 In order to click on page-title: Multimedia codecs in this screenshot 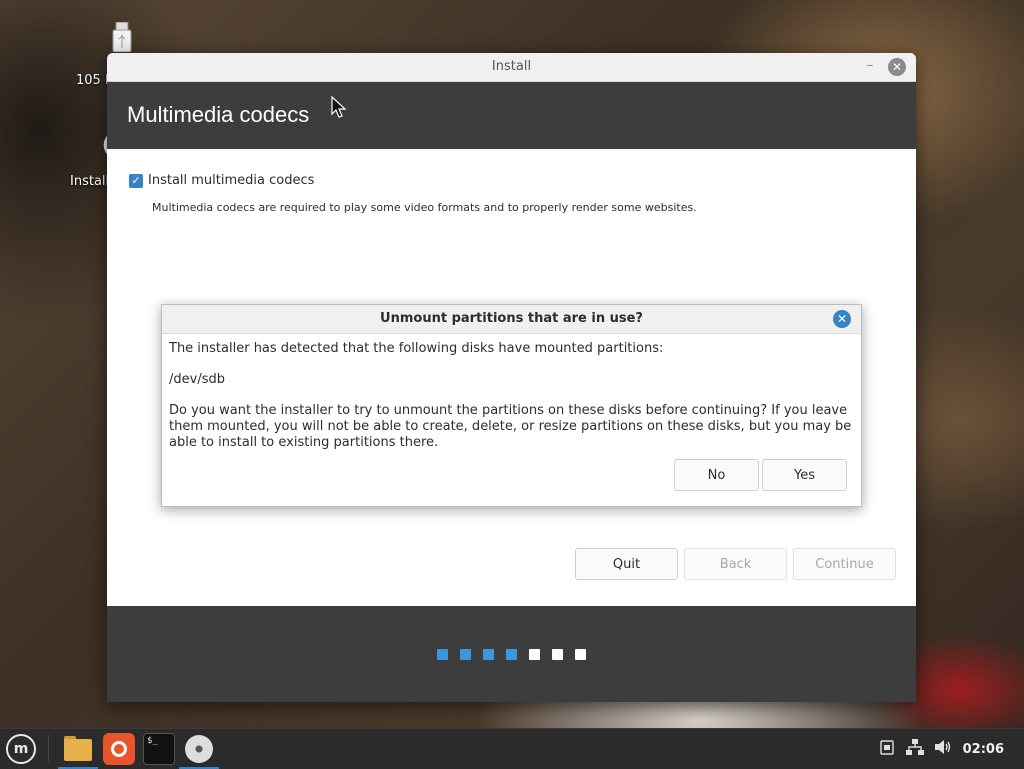, I will do `click(218, 114)`.